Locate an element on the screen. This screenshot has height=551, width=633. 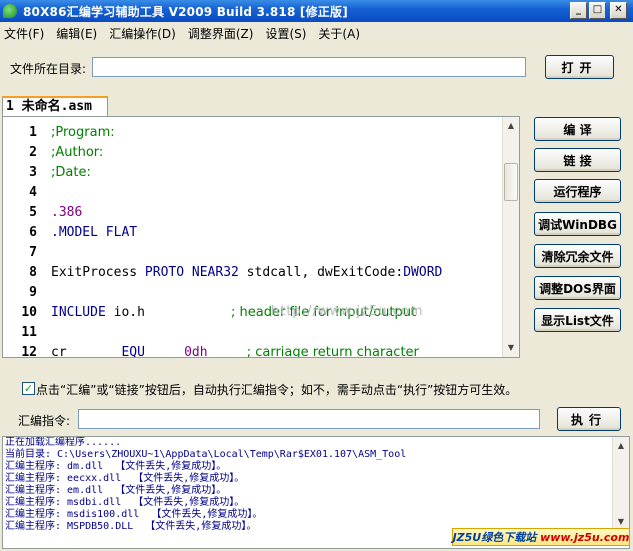
code-token: .386 is located at coordinates (67, 212).